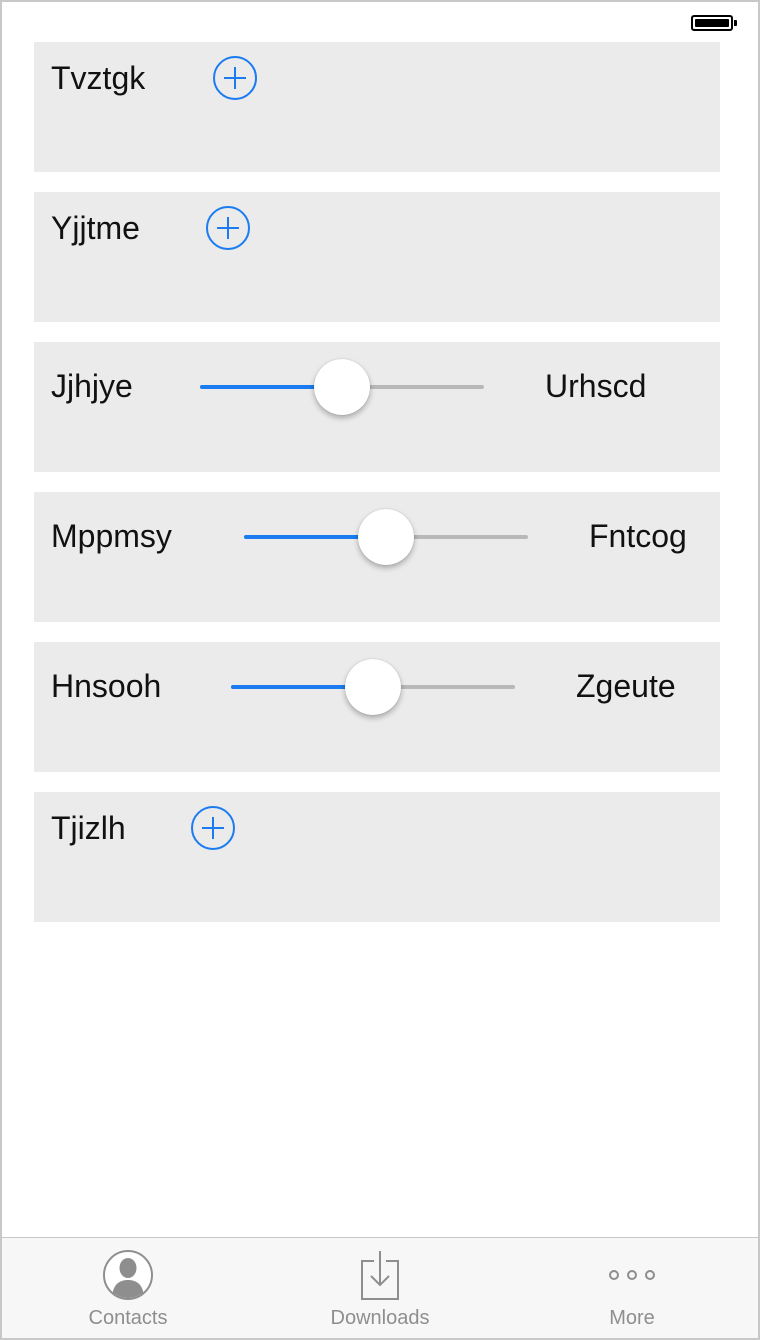 The width and height of the screenshot is (760, 1340). I want to click on row-yjjtme: Yjjtme, so click(377, 257).